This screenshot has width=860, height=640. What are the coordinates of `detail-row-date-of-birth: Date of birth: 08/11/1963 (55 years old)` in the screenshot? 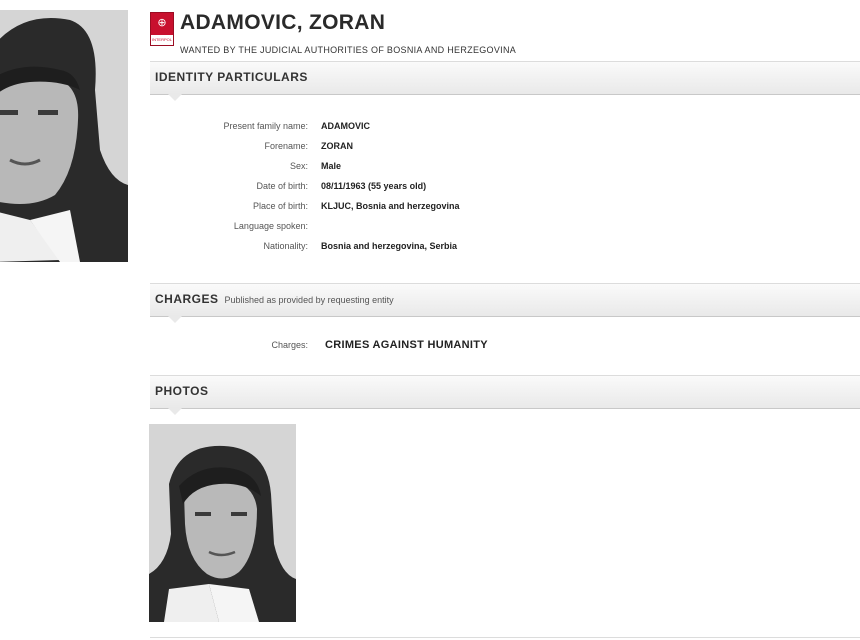 It's located at (450, 186).